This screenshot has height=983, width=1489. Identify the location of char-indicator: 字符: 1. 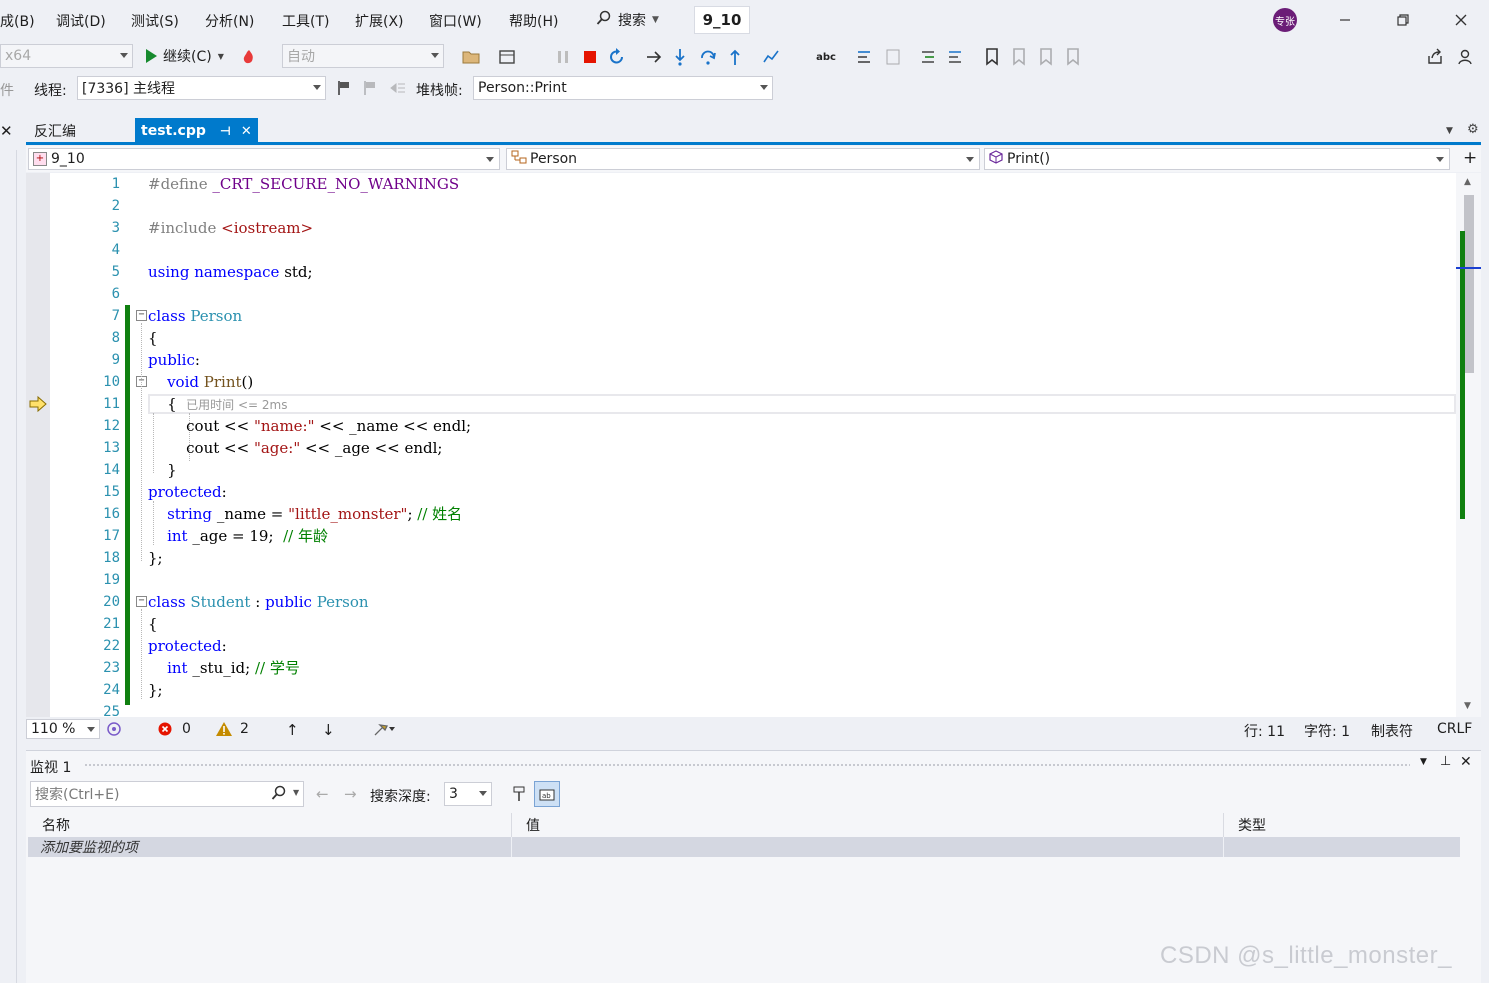
(1327, 731).